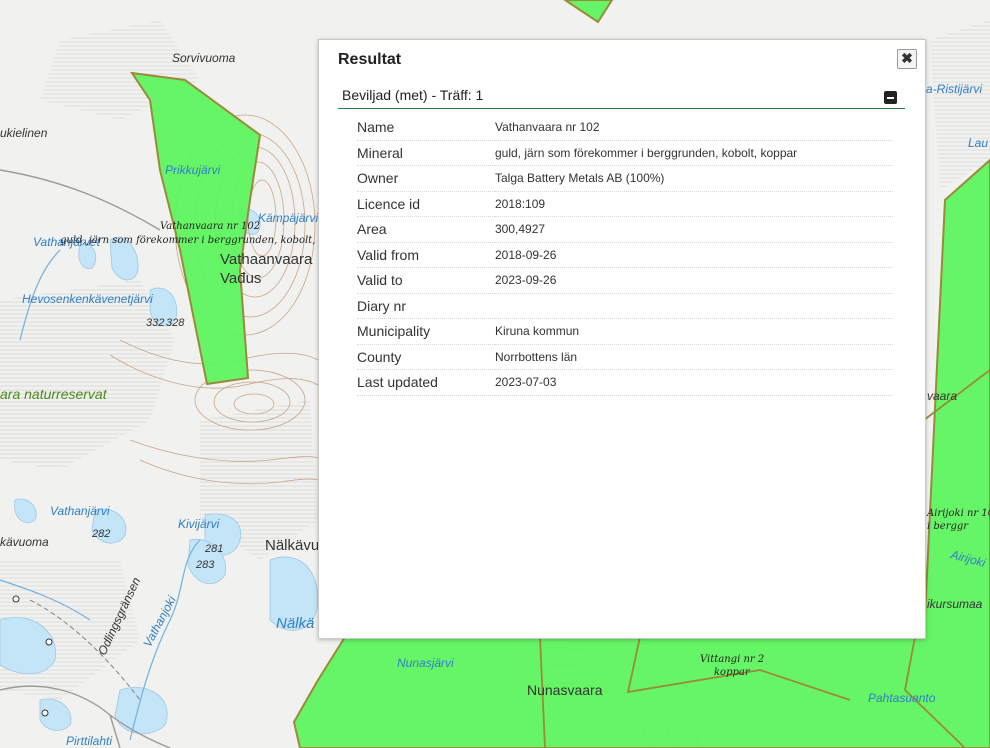 The height and width of the screenshot is (748, 990). I want to click on table-row: Area 300,4927, so click(625, 229).